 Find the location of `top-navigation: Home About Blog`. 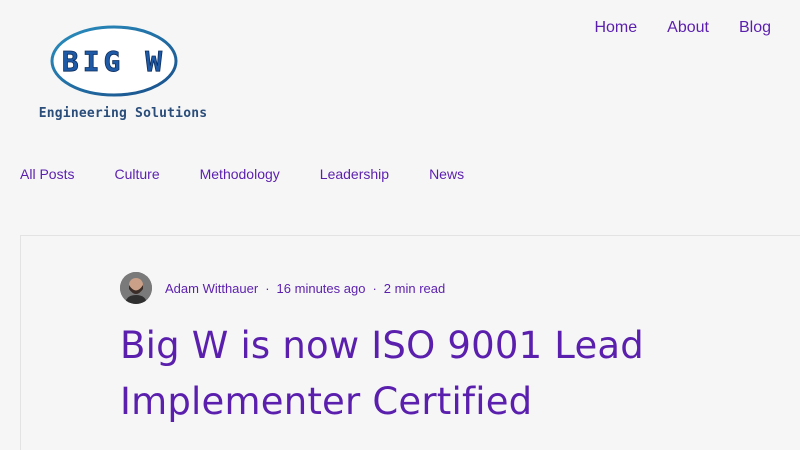

top-navigation: Home About Blog is located at coordinates (682, 28).